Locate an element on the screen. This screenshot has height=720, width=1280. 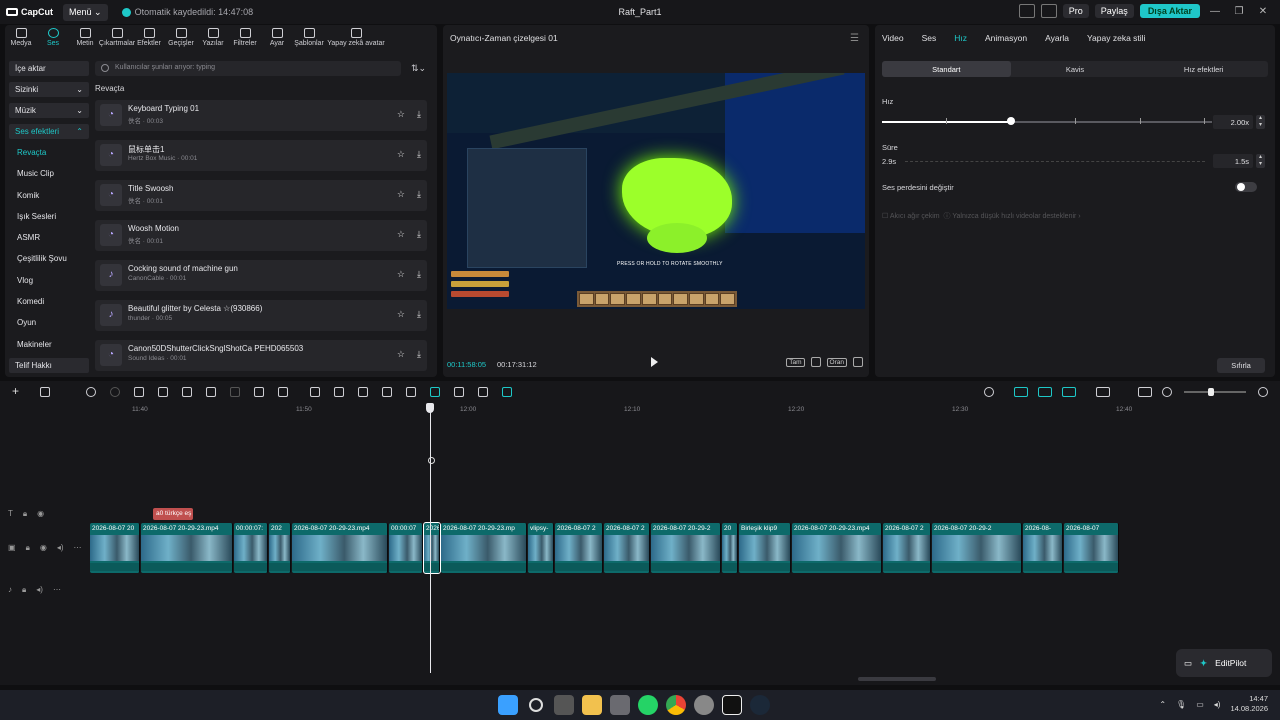
list-item: ◔ 鼠标单击1 Hertz Box Music · 00:01 ☆ ⤓ is located at coordinates (261, 155).